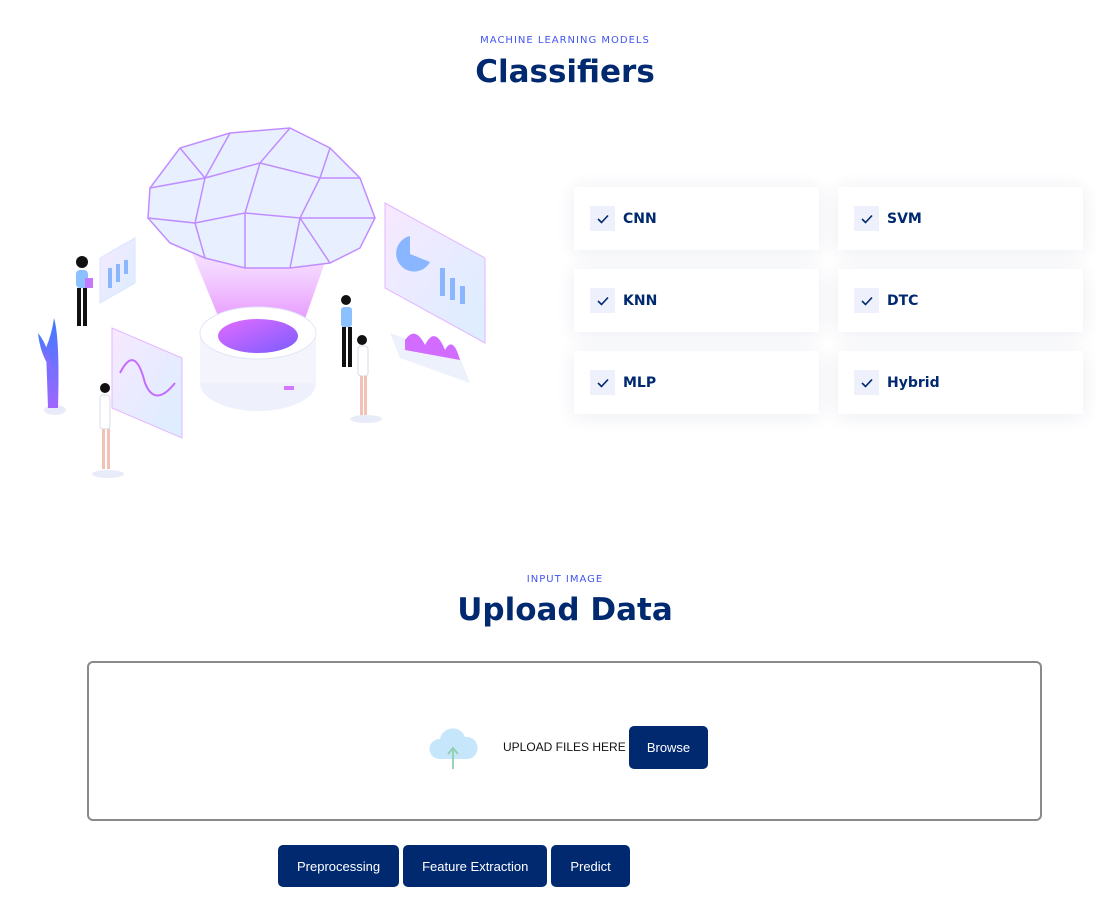 The image size is (1097, 916). I want to click on classifier-card-svm: SVM, so click(960, 218).